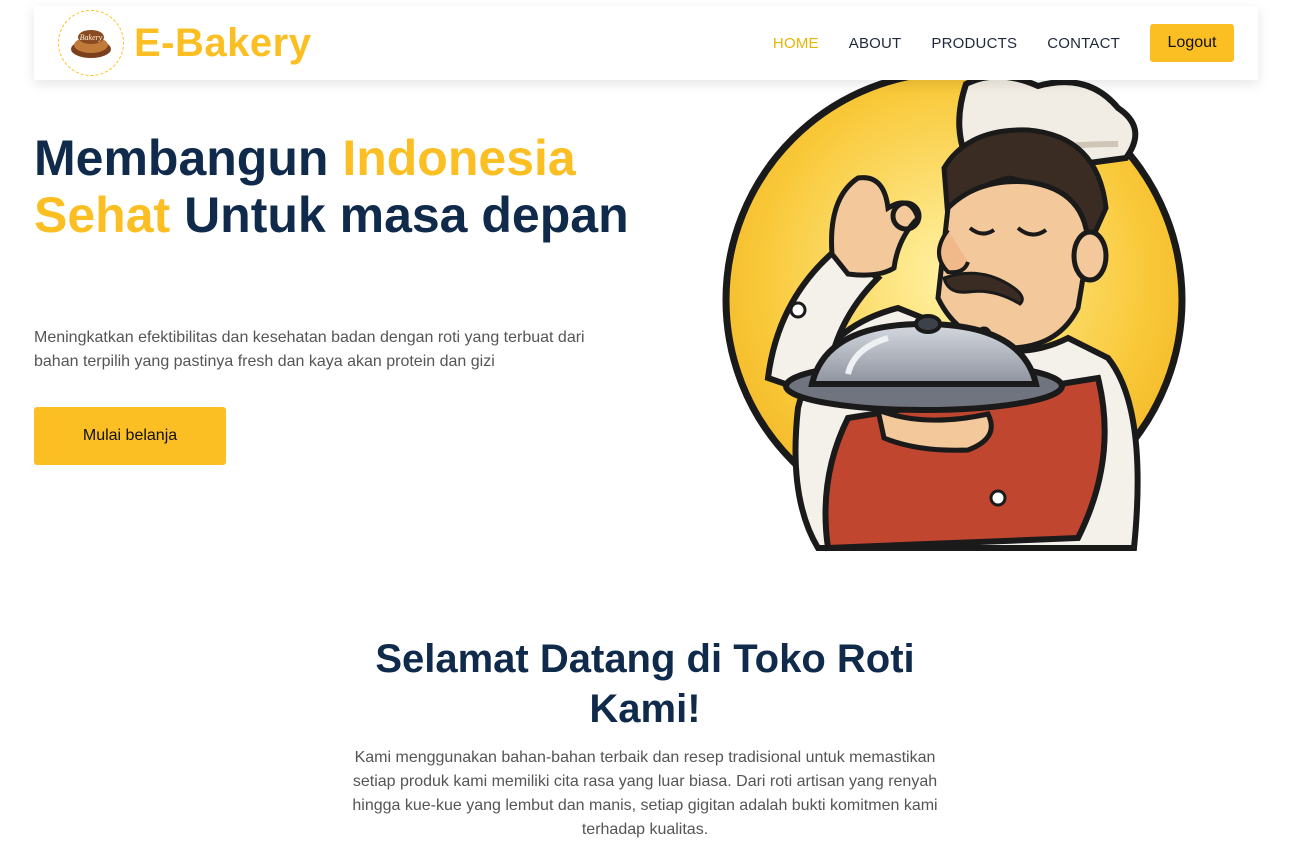  I want to click on start-shopping-button: Mulai belanja, so click(130, 436).